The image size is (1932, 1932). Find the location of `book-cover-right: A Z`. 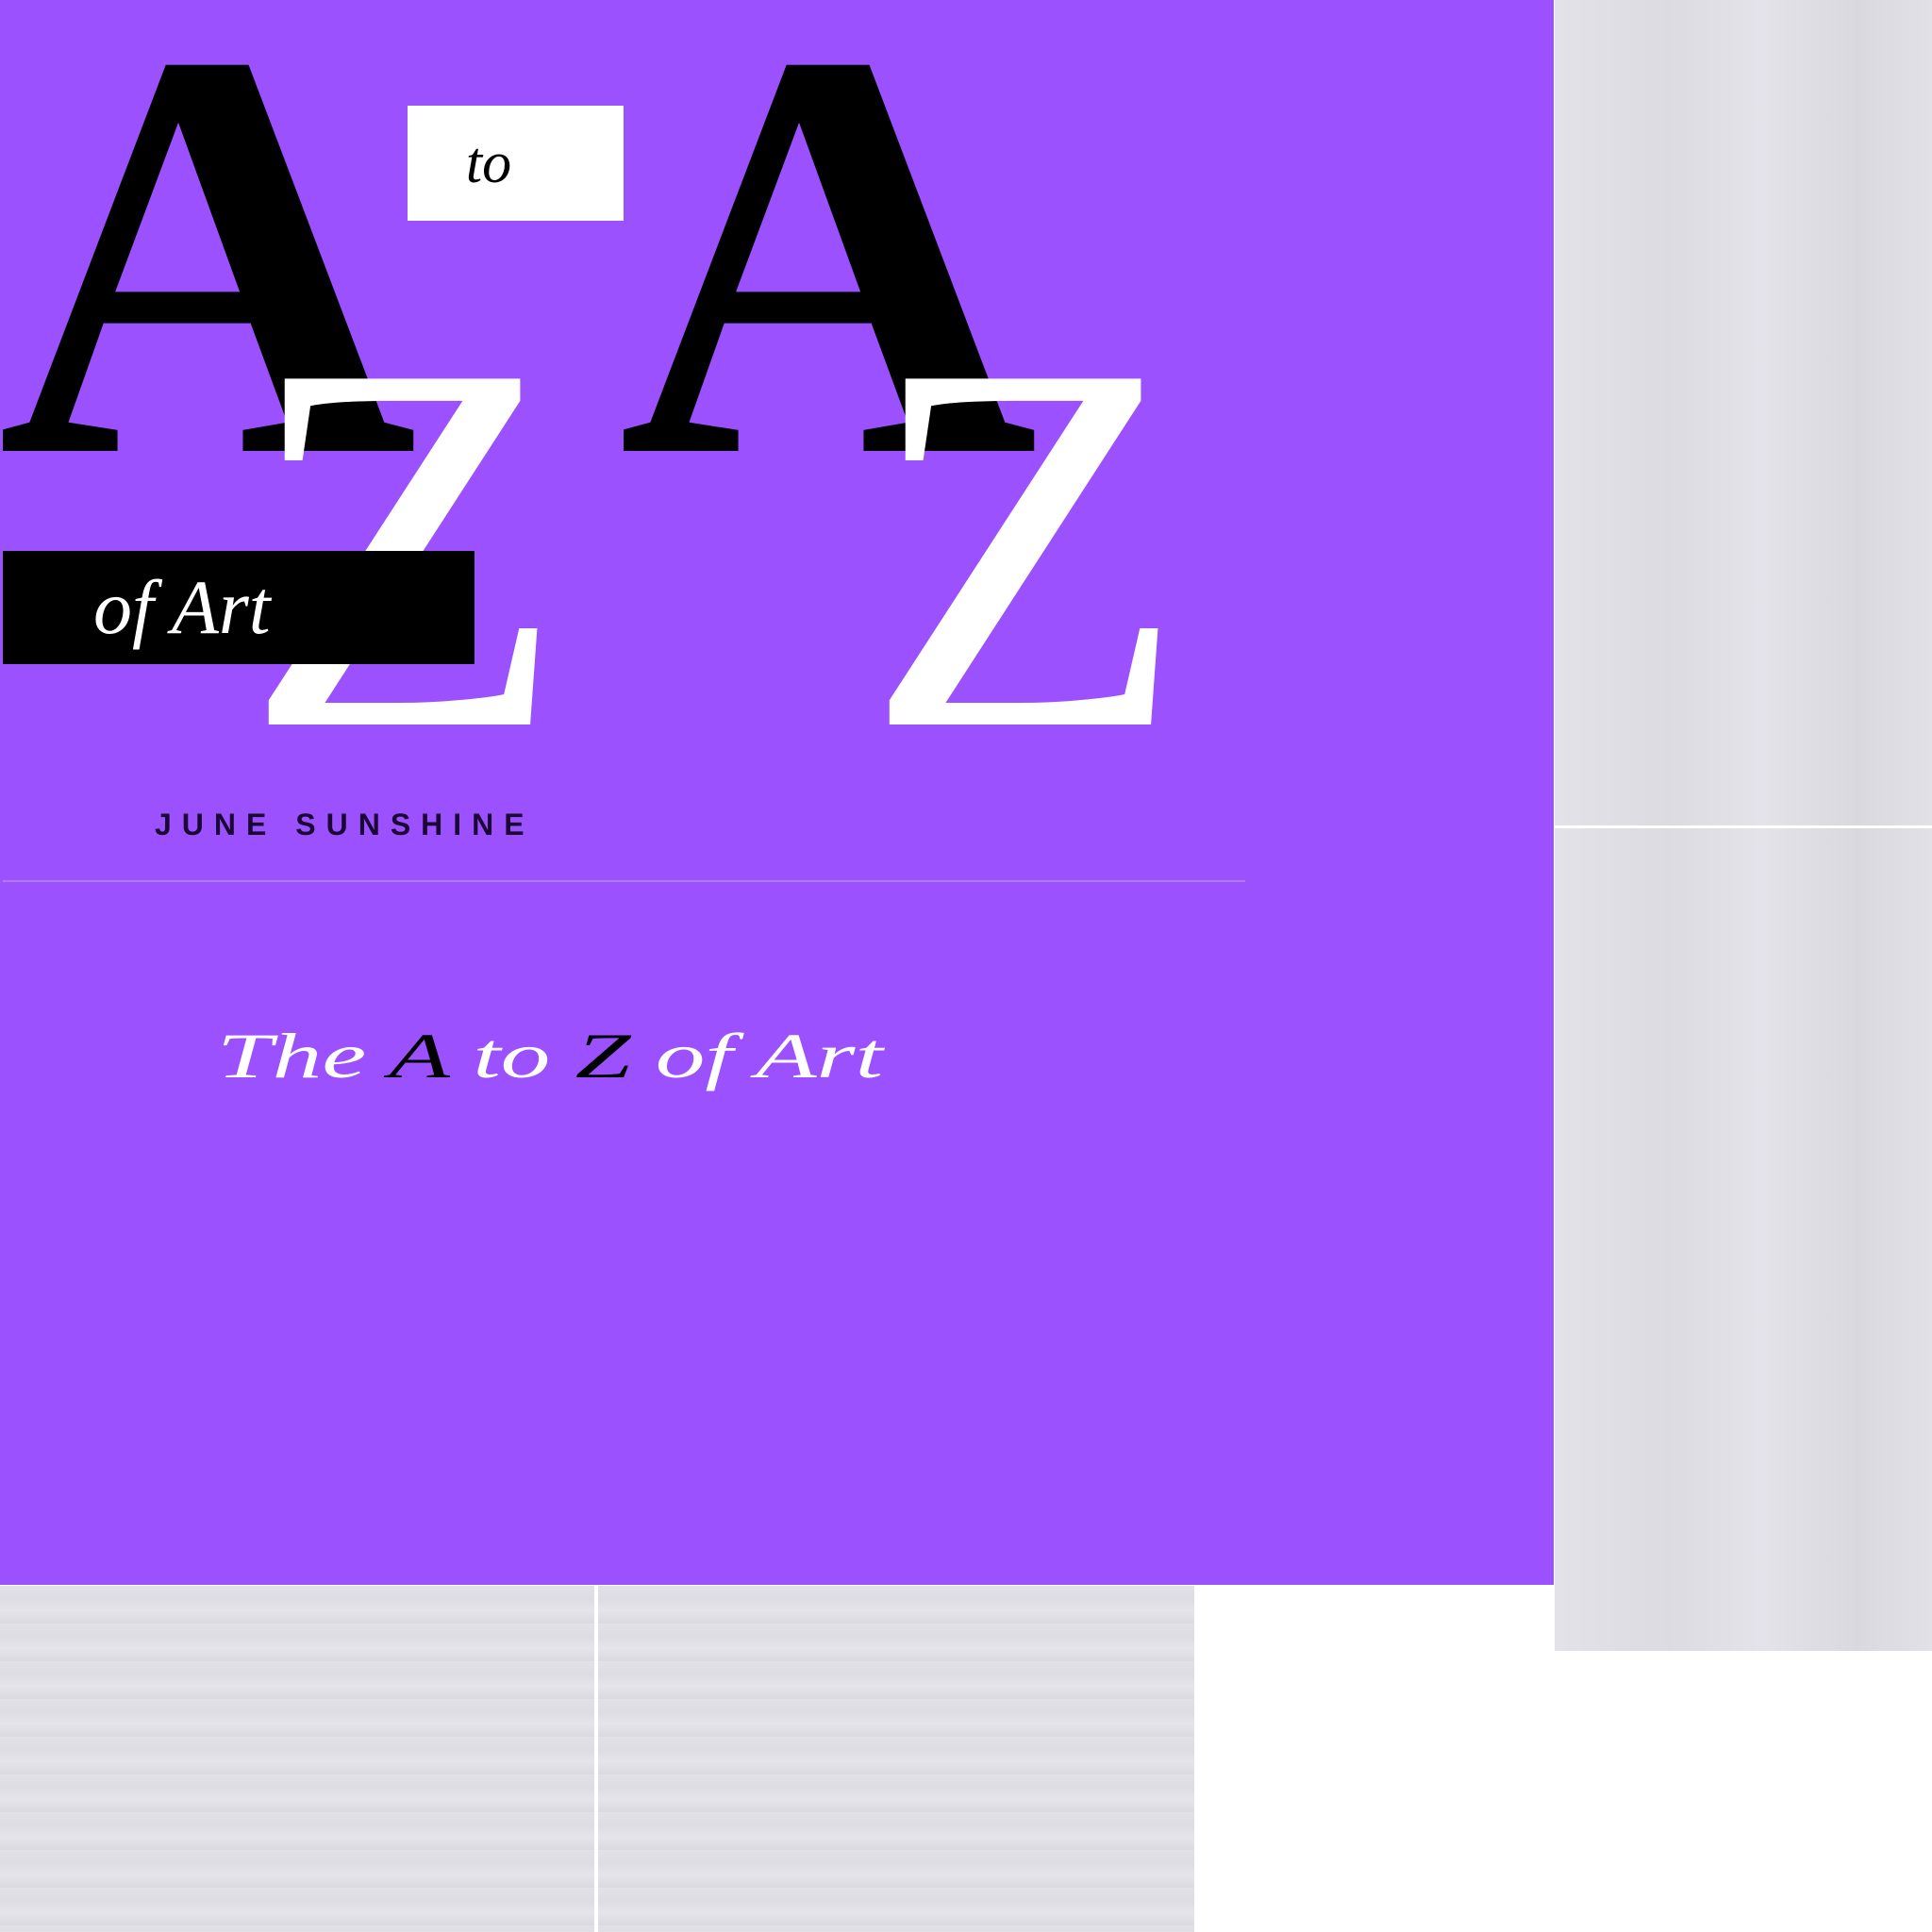

book-cover-right: A Z is located at coordinates (935, 440).